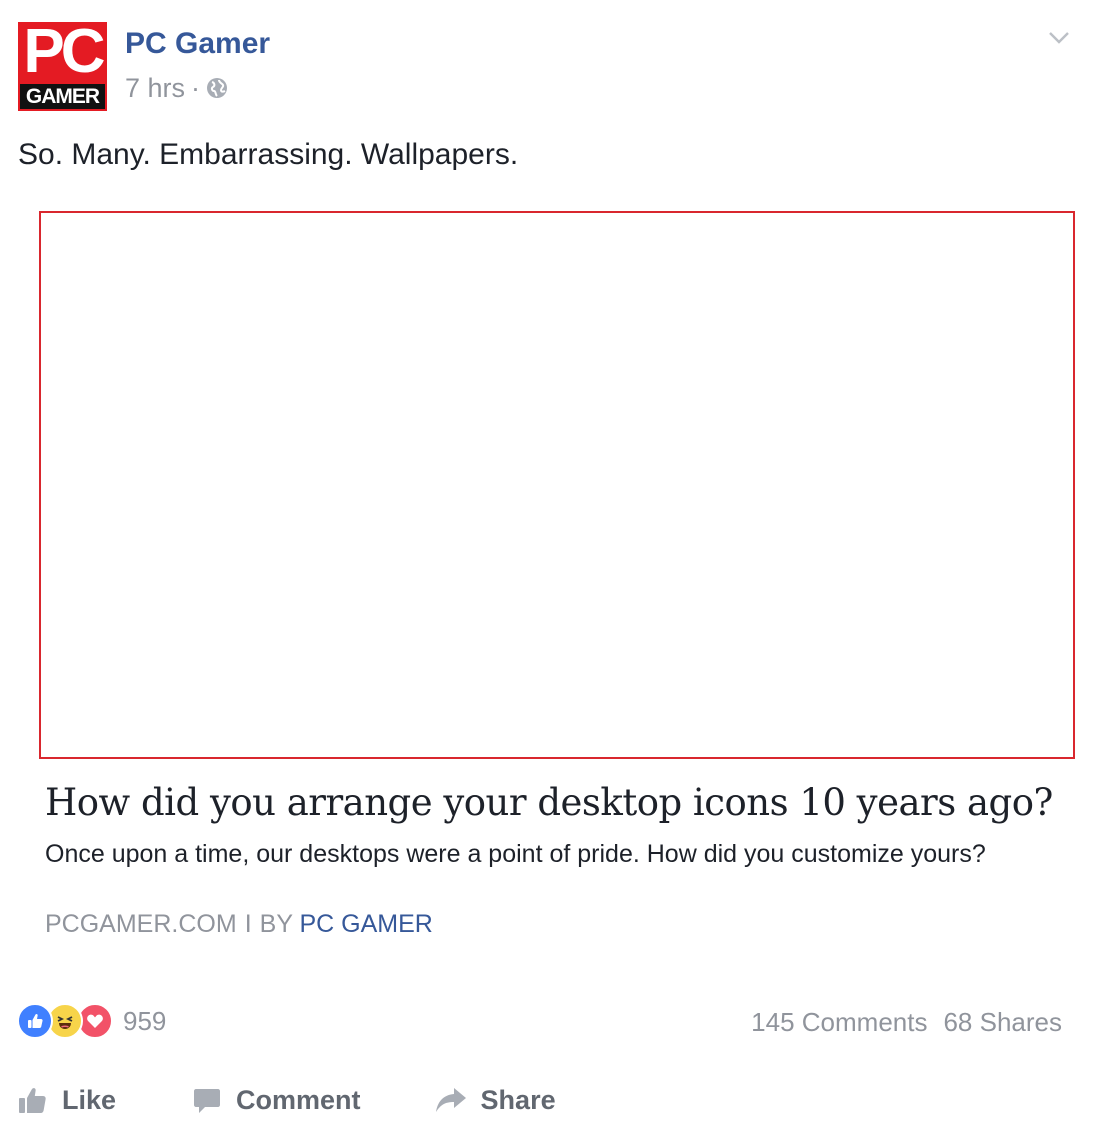  Describe the element at coordinates (839, 1022) in the screenshot. I see `comments-count-link: 145 Comments` at that location.